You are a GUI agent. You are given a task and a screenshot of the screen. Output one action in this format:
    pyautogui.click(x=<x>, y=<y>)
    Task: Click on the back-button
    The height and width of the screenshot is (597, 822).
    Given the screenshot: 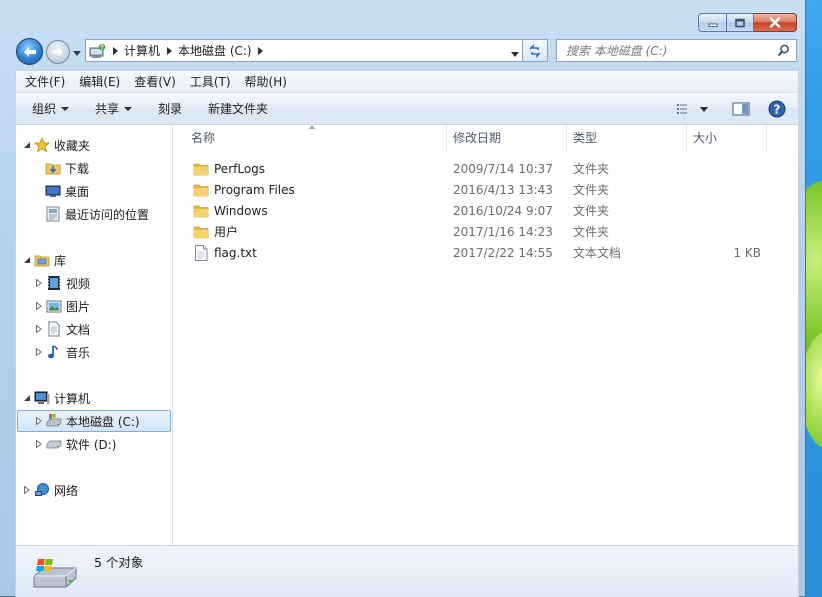 What is the action you would take?
    pyautogui.click(x=29, y=51)
    